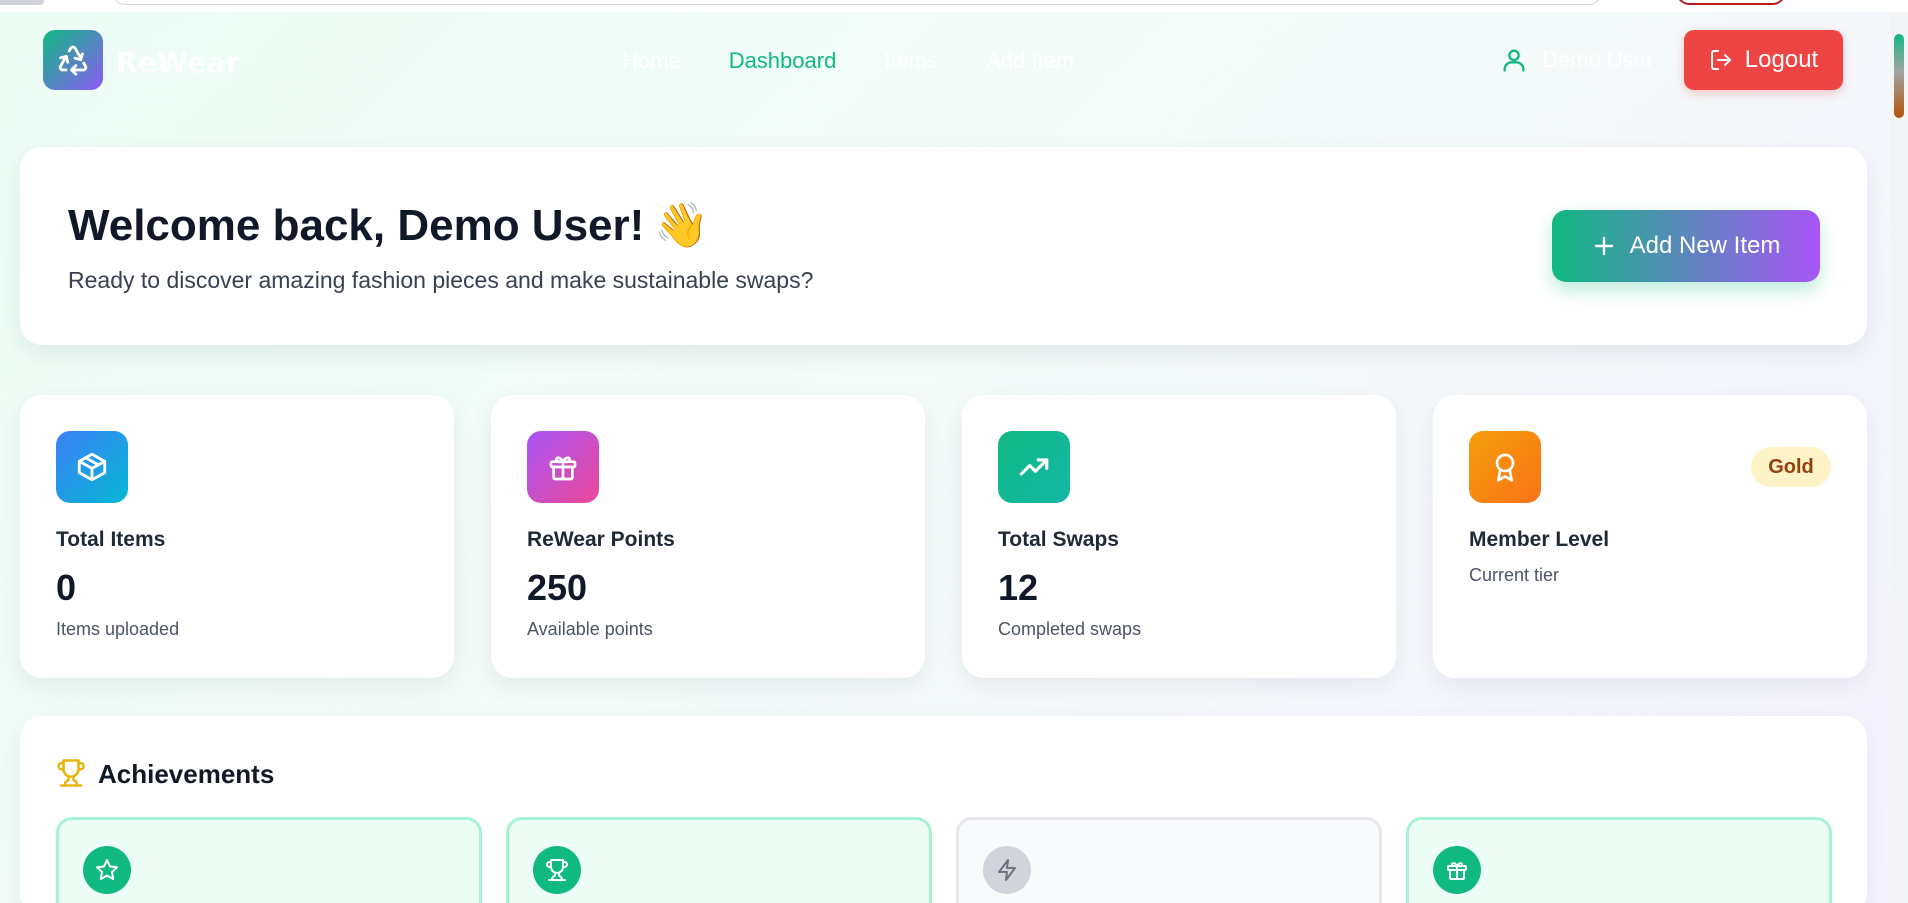 The image size is (1908, 903). I want to click on trending-up-icon, so click(1034, 467).